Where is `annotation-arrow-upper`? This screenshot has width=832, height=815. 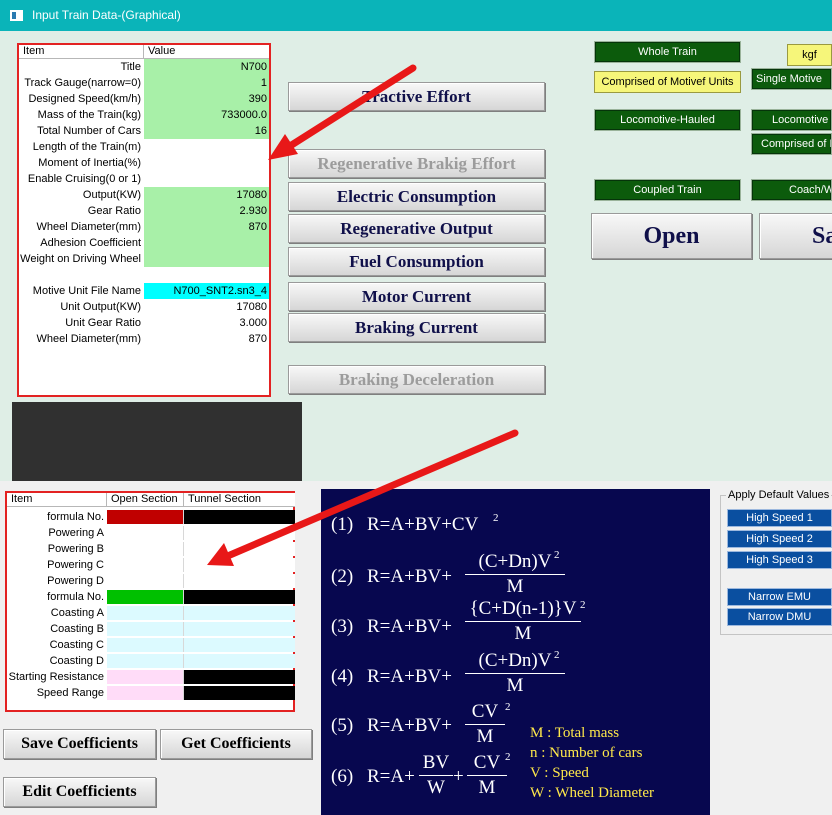 annotation-arrow-upper is located at coordinates (342, 112).